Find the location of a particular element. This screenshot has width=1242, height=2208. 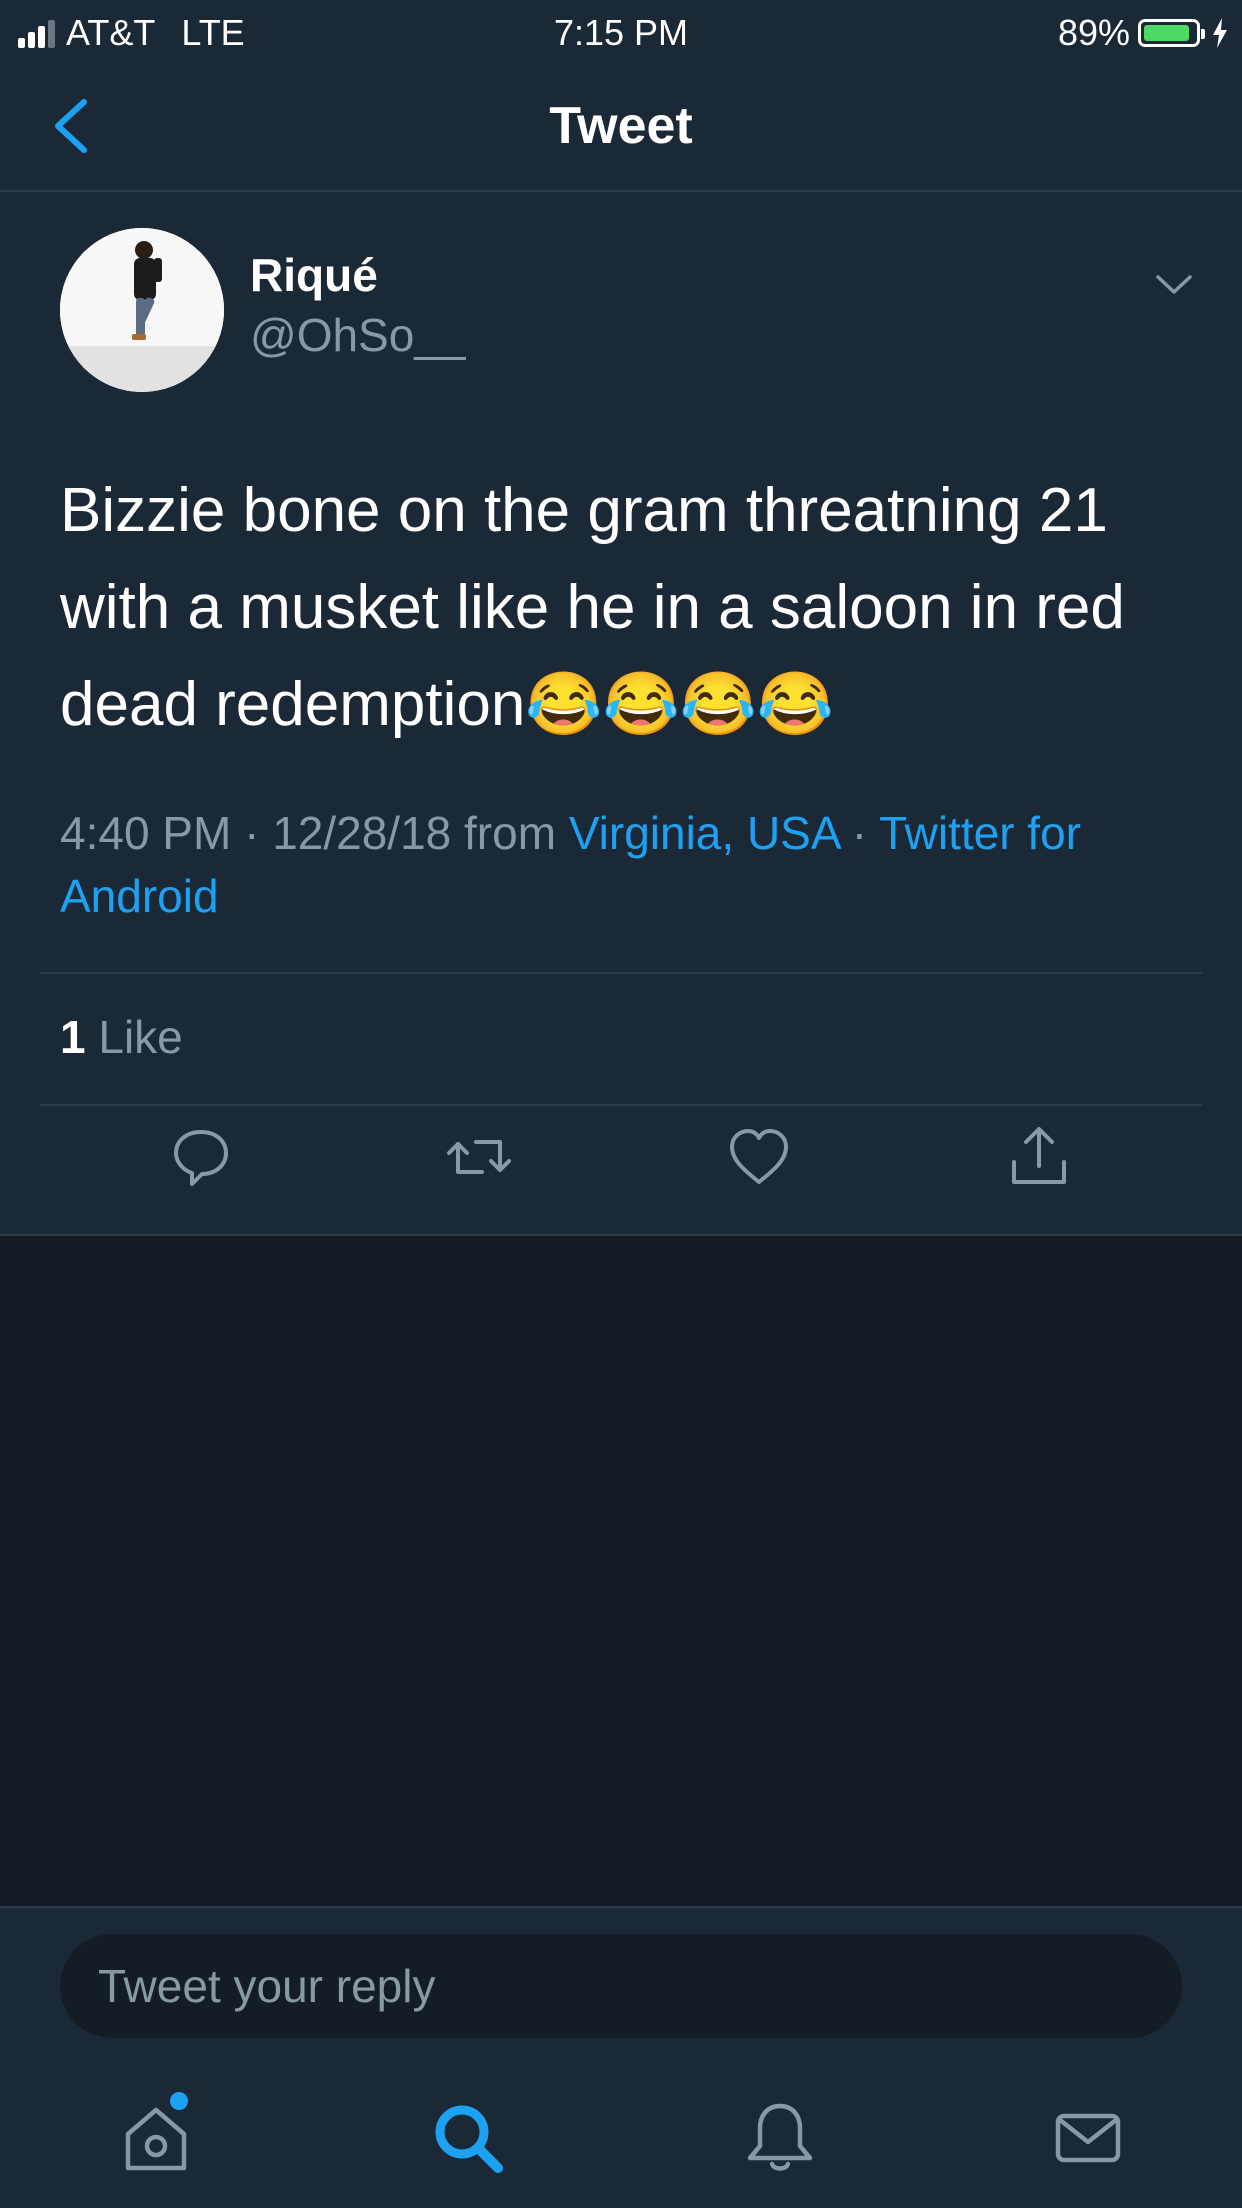

likes-label: Like is located at coordinates (134, 1037).